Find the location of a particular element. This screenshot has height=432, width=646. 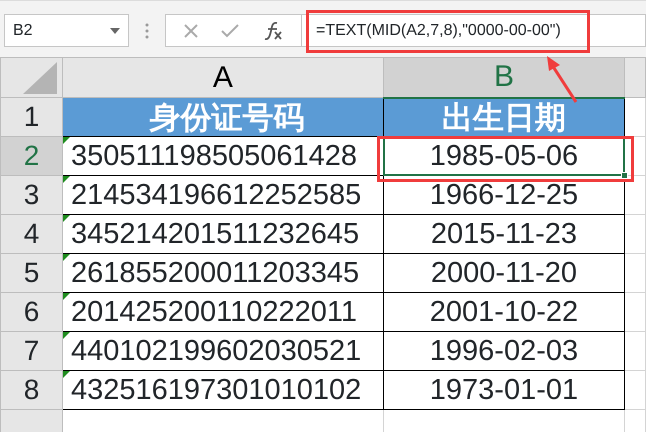

function-icon is located at coordinates (273, 30).